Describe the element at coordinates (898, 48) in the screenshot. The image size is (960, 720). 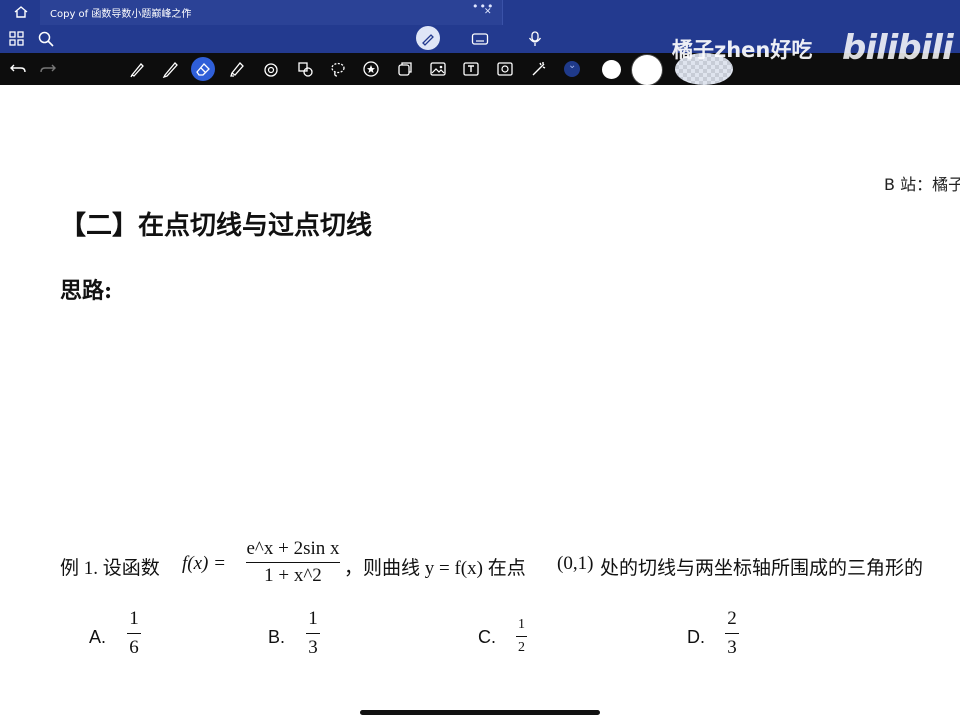
I see `bilibili-logo: bilibili` at that location.